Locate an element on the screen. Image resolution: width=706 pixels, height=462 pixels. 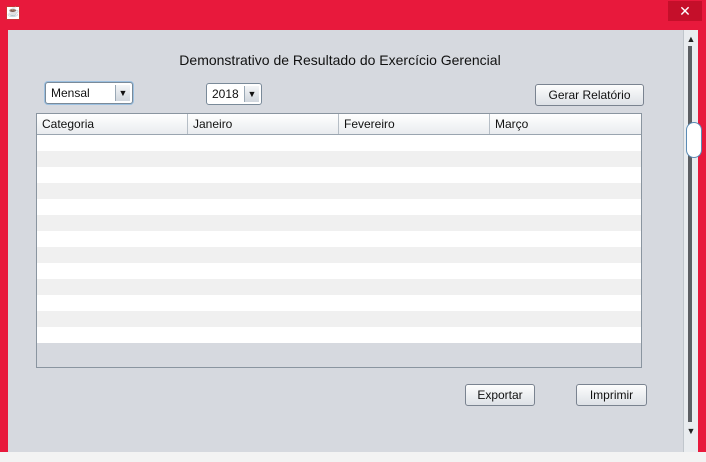
period-select: Mensal ▼ is located at coordinates (89, 93).